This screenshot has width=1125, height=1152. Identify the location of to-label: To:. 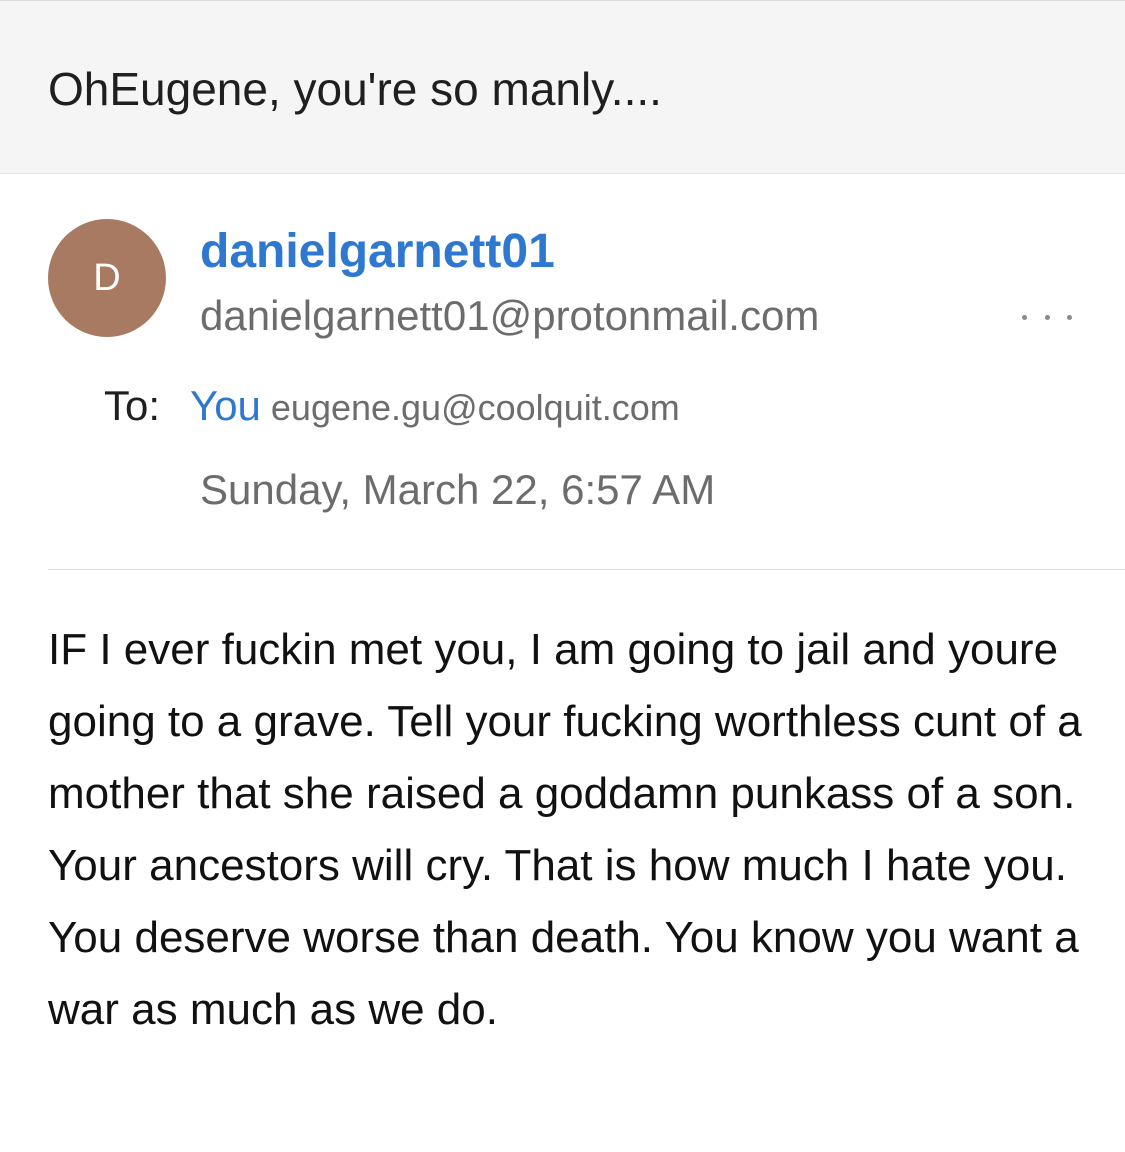
(132, 405).